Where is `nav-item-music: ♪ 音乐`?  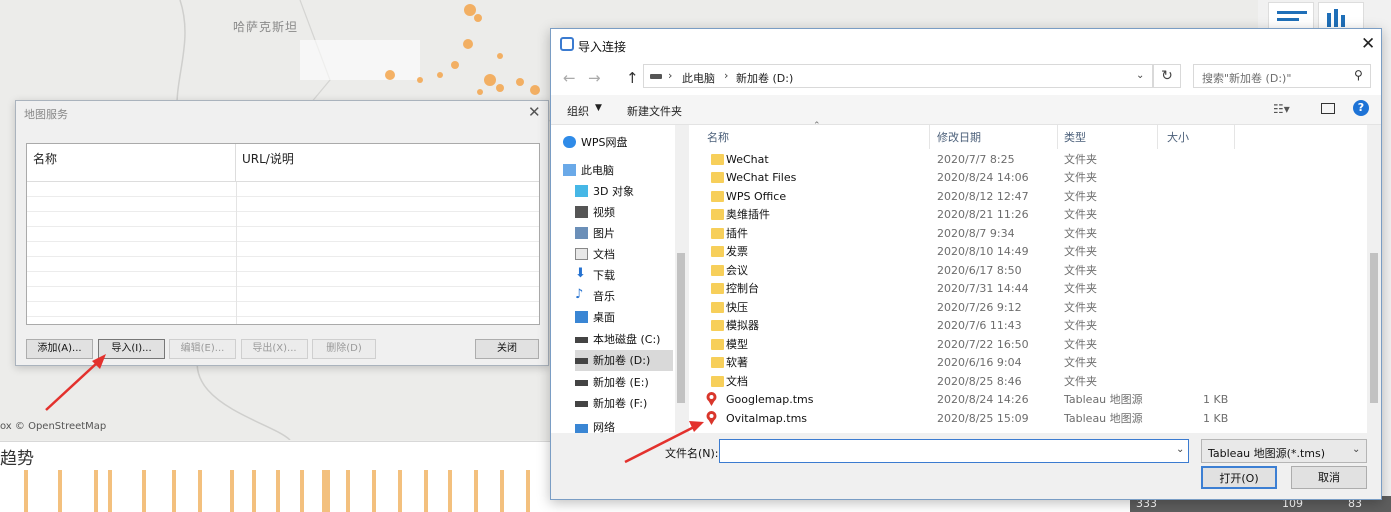 nav-item-music: ♪ 音乐 is located at coordinates (630, 296).